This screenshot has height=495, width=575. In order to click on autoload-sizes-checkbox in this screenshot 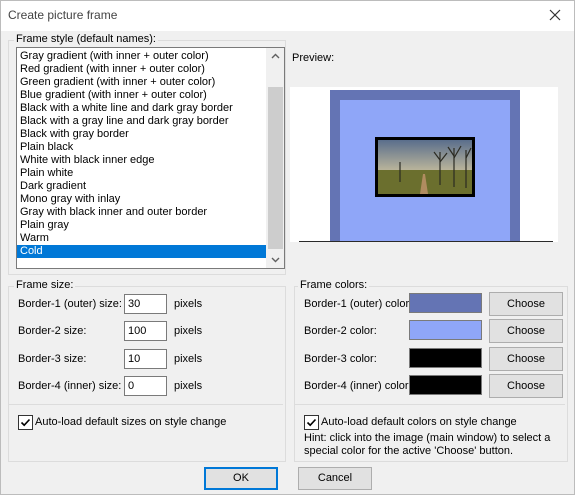, I will do `click(25, 422)`.